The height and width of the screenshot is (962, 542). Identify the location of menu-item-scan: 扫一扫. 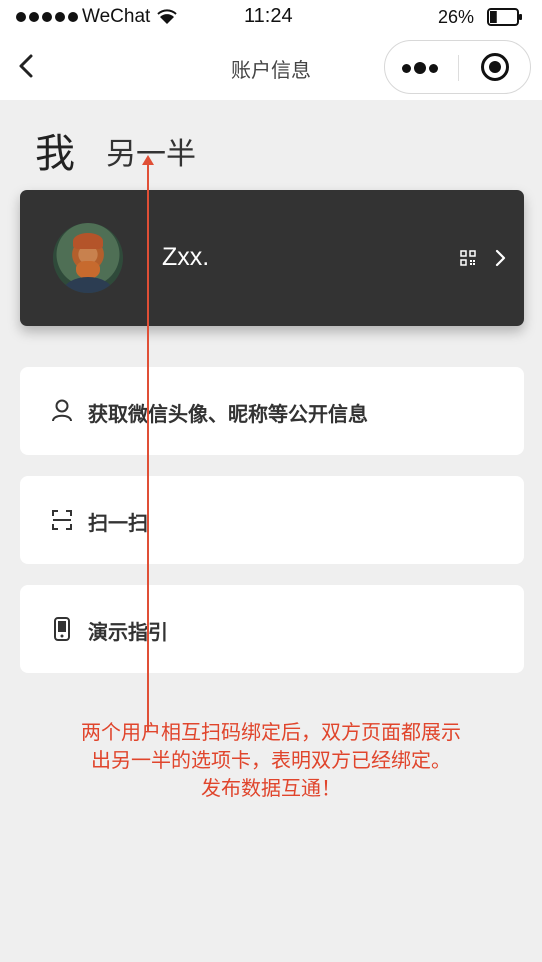
(272, 520).